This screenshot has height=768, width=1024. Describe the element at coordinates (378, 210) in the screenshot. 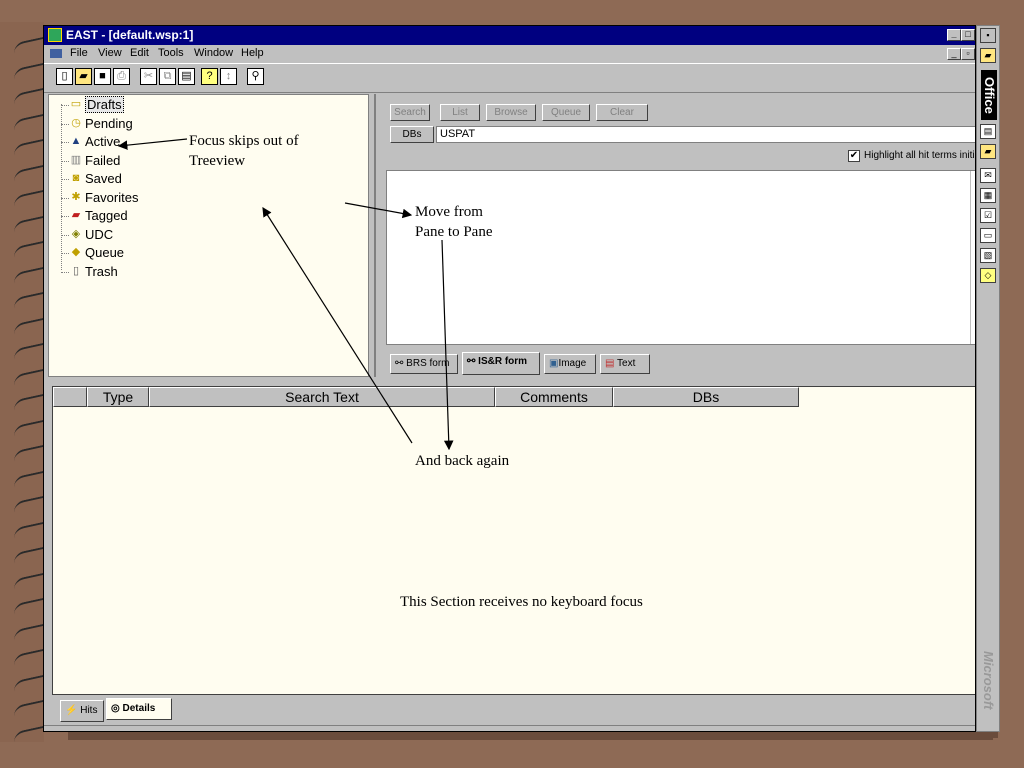

I see `arrow-move-pane` at that location.